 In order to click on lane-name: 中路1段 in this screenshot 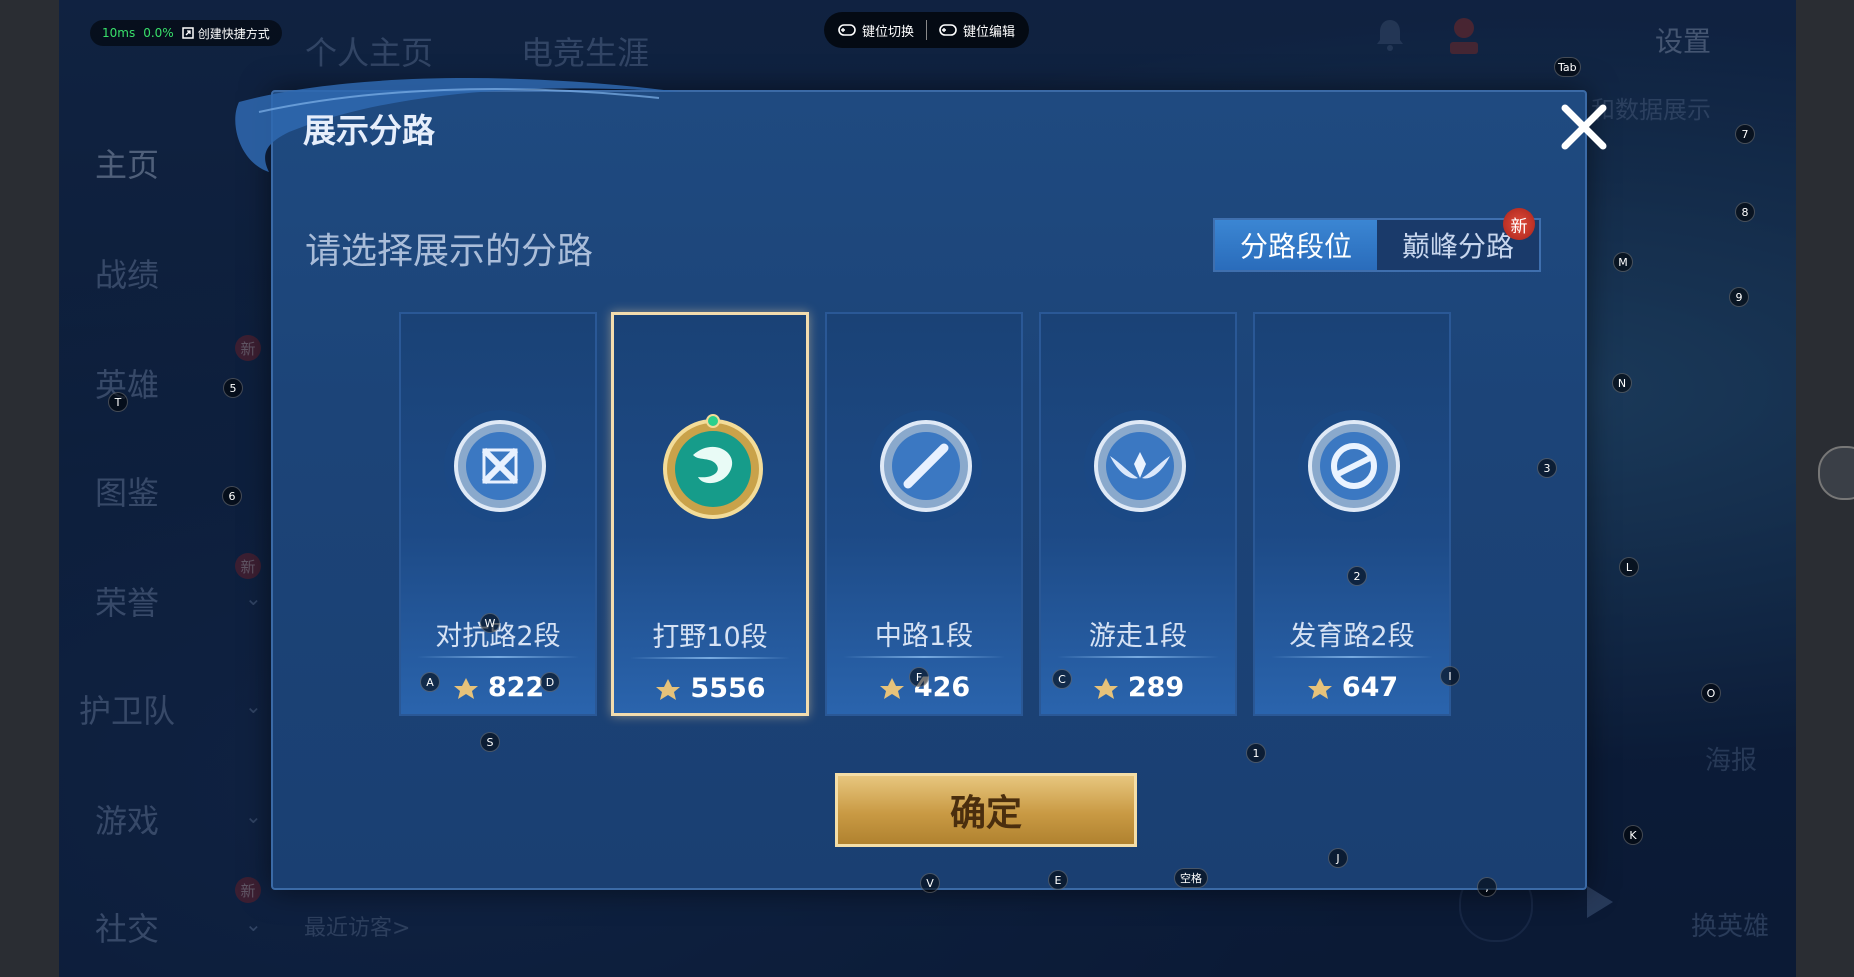, I will do `click(924, 636)`.